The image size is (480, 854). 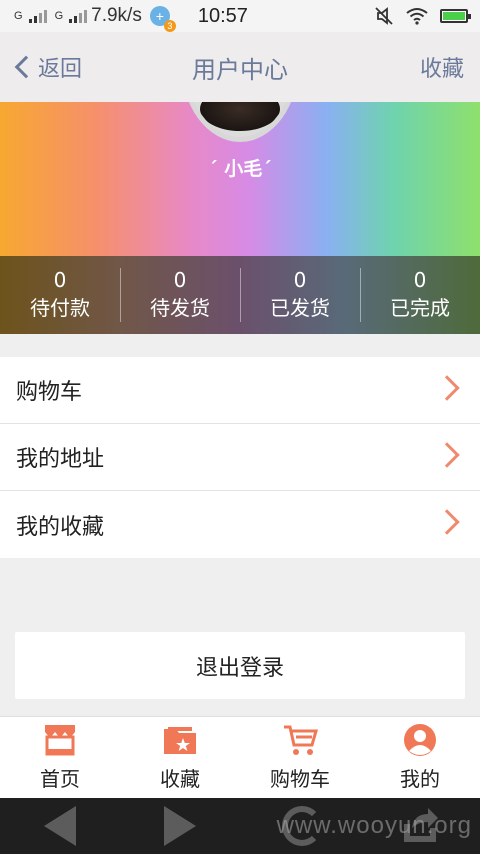 I want to click on favorite-button: 收藏, so click(x=442, y=67).